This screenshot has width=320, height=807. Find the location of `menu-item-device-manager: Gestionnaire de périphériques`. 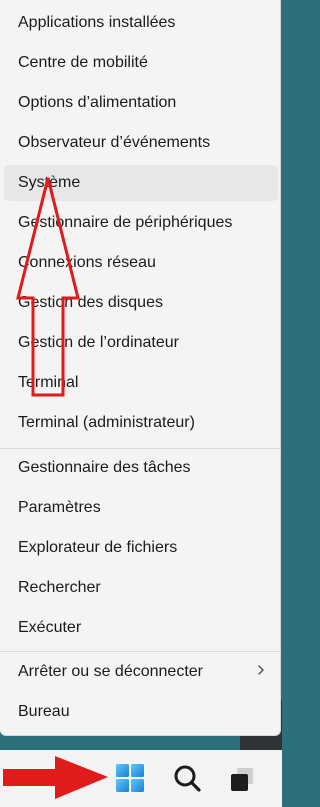

menu-item-device-manager: Gestionnaire de périphériques is located at coordinates (141, 223).